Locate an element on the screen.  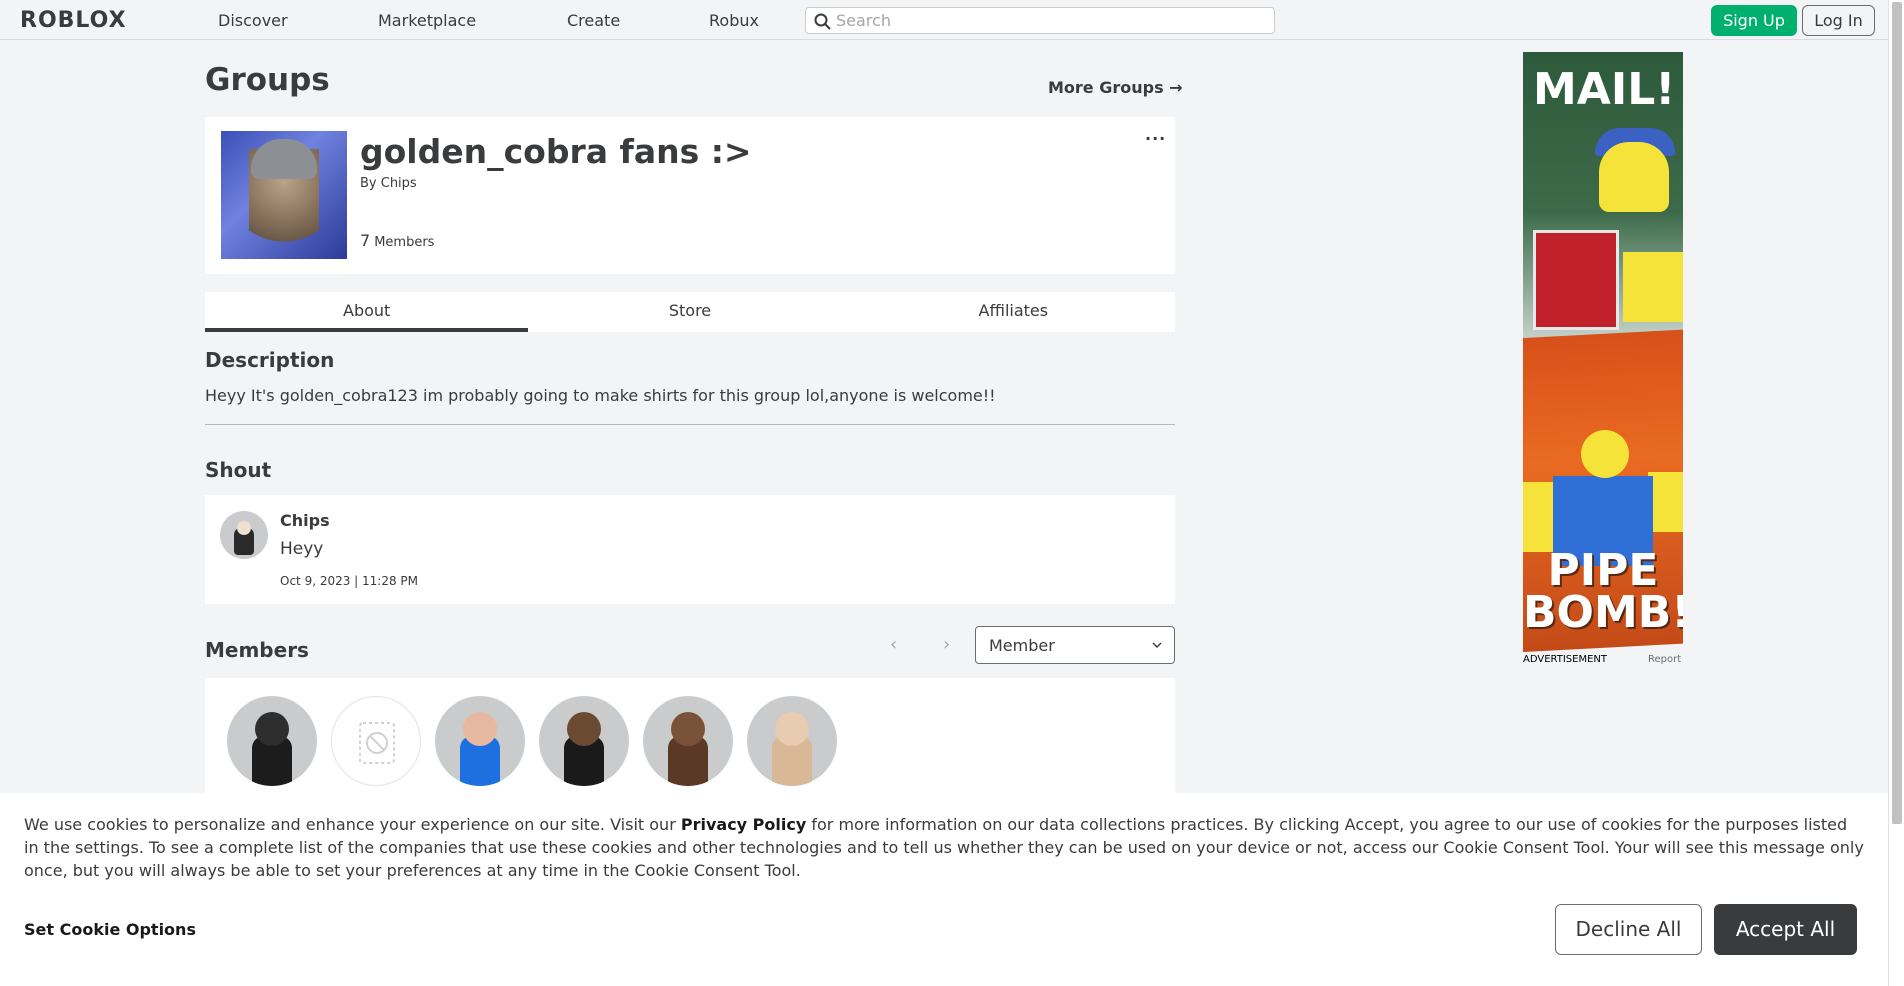
shout-message: Heyy is located at coordinates (302, 549).